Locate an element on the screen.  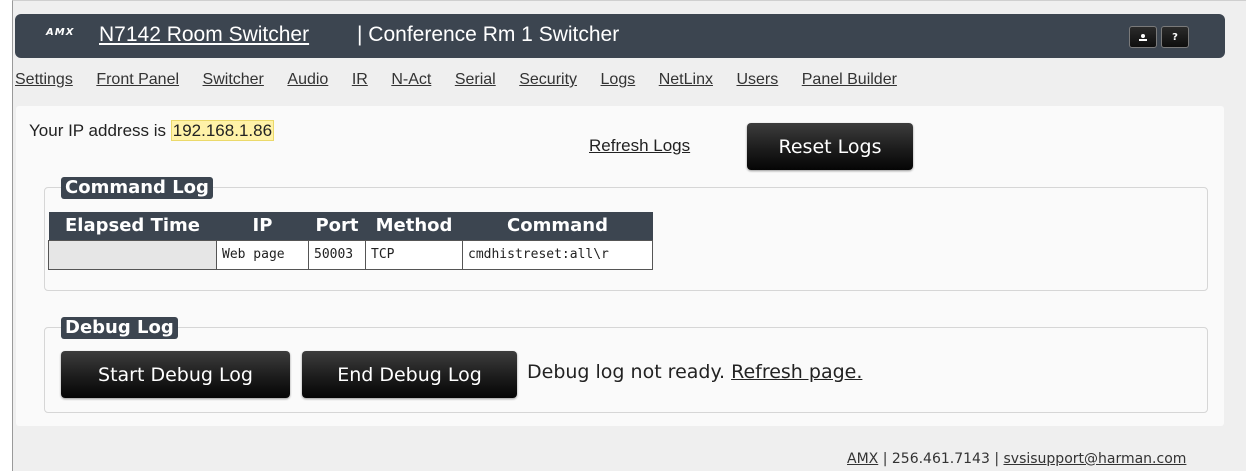
debug-status-text: Debug log not ready. is located at coordinates (626, 372).